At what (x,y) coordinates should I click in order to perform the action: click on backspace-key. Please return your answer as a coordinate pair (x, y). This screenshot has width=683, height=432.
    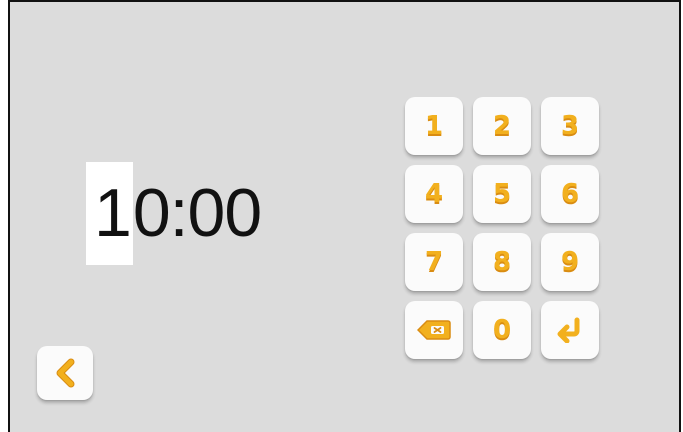
    Looking at the image, I should click on (434, 330).